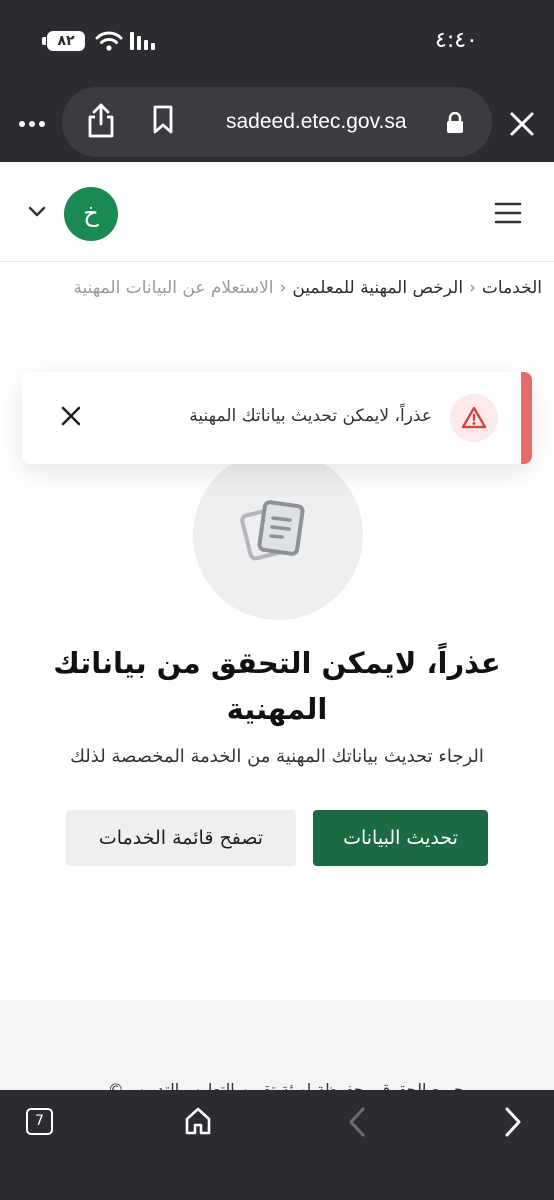 The image size is (554, 1200). What do you see at coordinates (513, 1122) in the screenshot?
I see `forward-icon` at bounding box center [513, 1122].